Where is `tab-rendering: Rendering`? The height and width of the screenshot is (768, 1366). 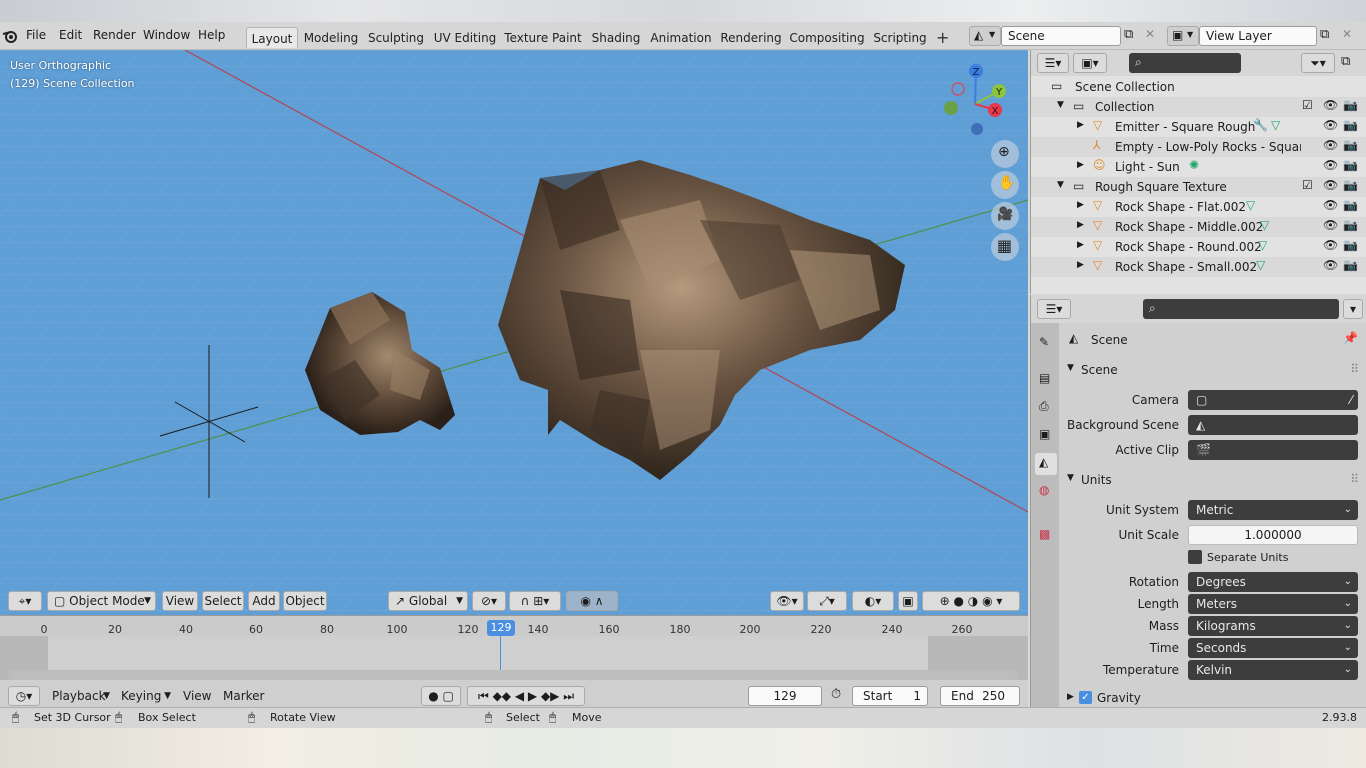 tab-rendering: Rendering is located at coordinates (751, 37).